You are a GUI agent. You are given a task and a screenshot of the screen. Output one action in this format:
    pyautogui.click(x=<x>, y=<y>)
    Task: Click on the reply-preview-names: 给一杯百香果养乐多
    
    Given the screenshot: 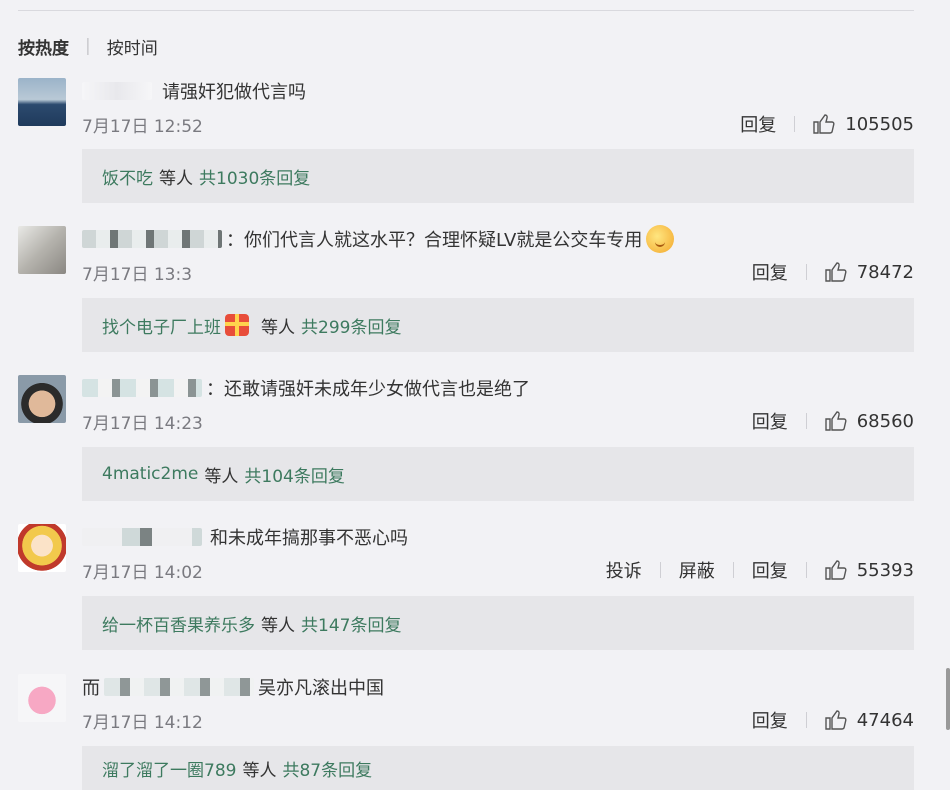 What is the action you would take?
    pyautogui.click(x=178, y=623)
    